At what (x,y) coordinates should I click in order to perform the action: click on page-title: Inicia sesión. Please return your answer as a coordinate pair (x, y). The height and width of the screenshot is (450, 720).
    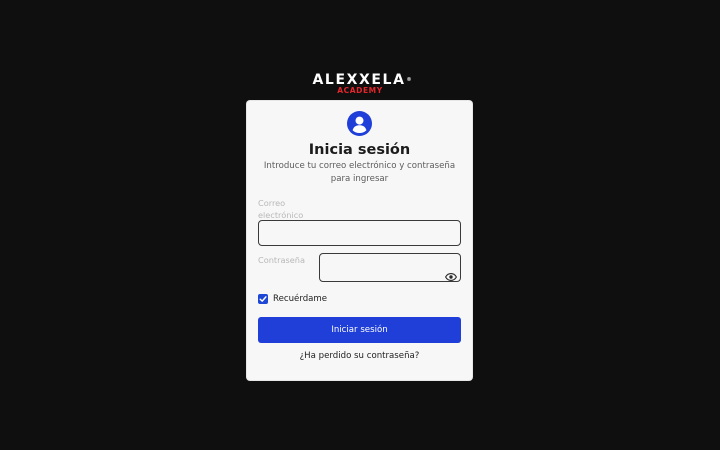
    Looking at the image, I should click on (359, 150).